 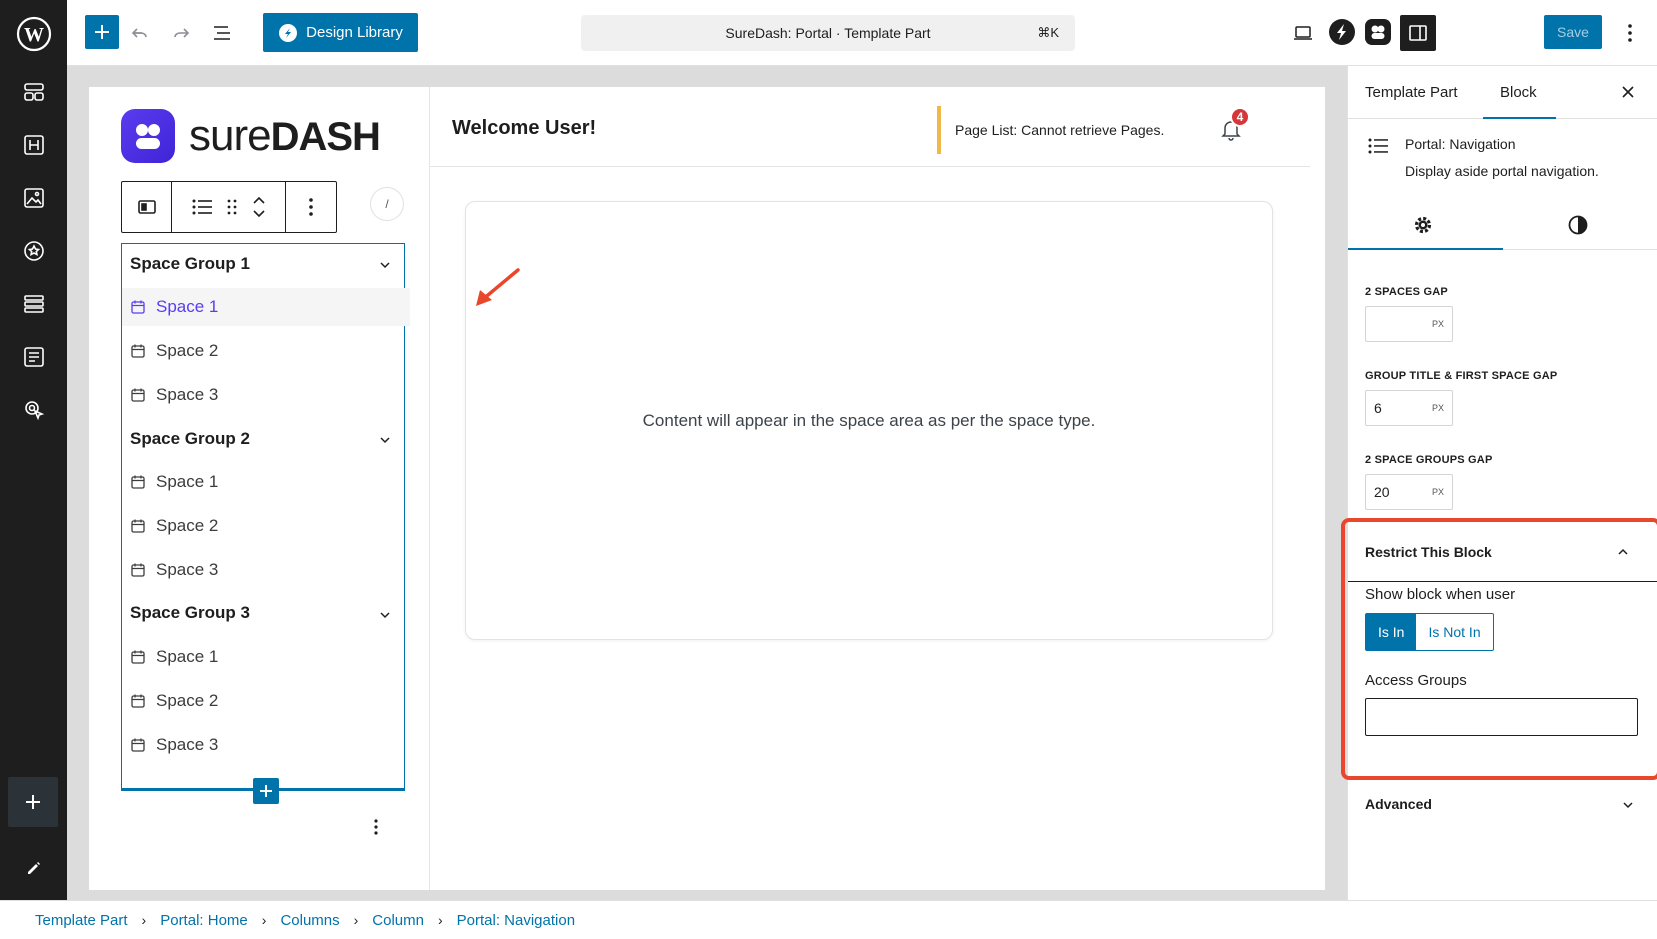 What do you see at coordinates (102, 32) in the screenshot?
I see `block-inserter-button` at bounding box center [102, 32].